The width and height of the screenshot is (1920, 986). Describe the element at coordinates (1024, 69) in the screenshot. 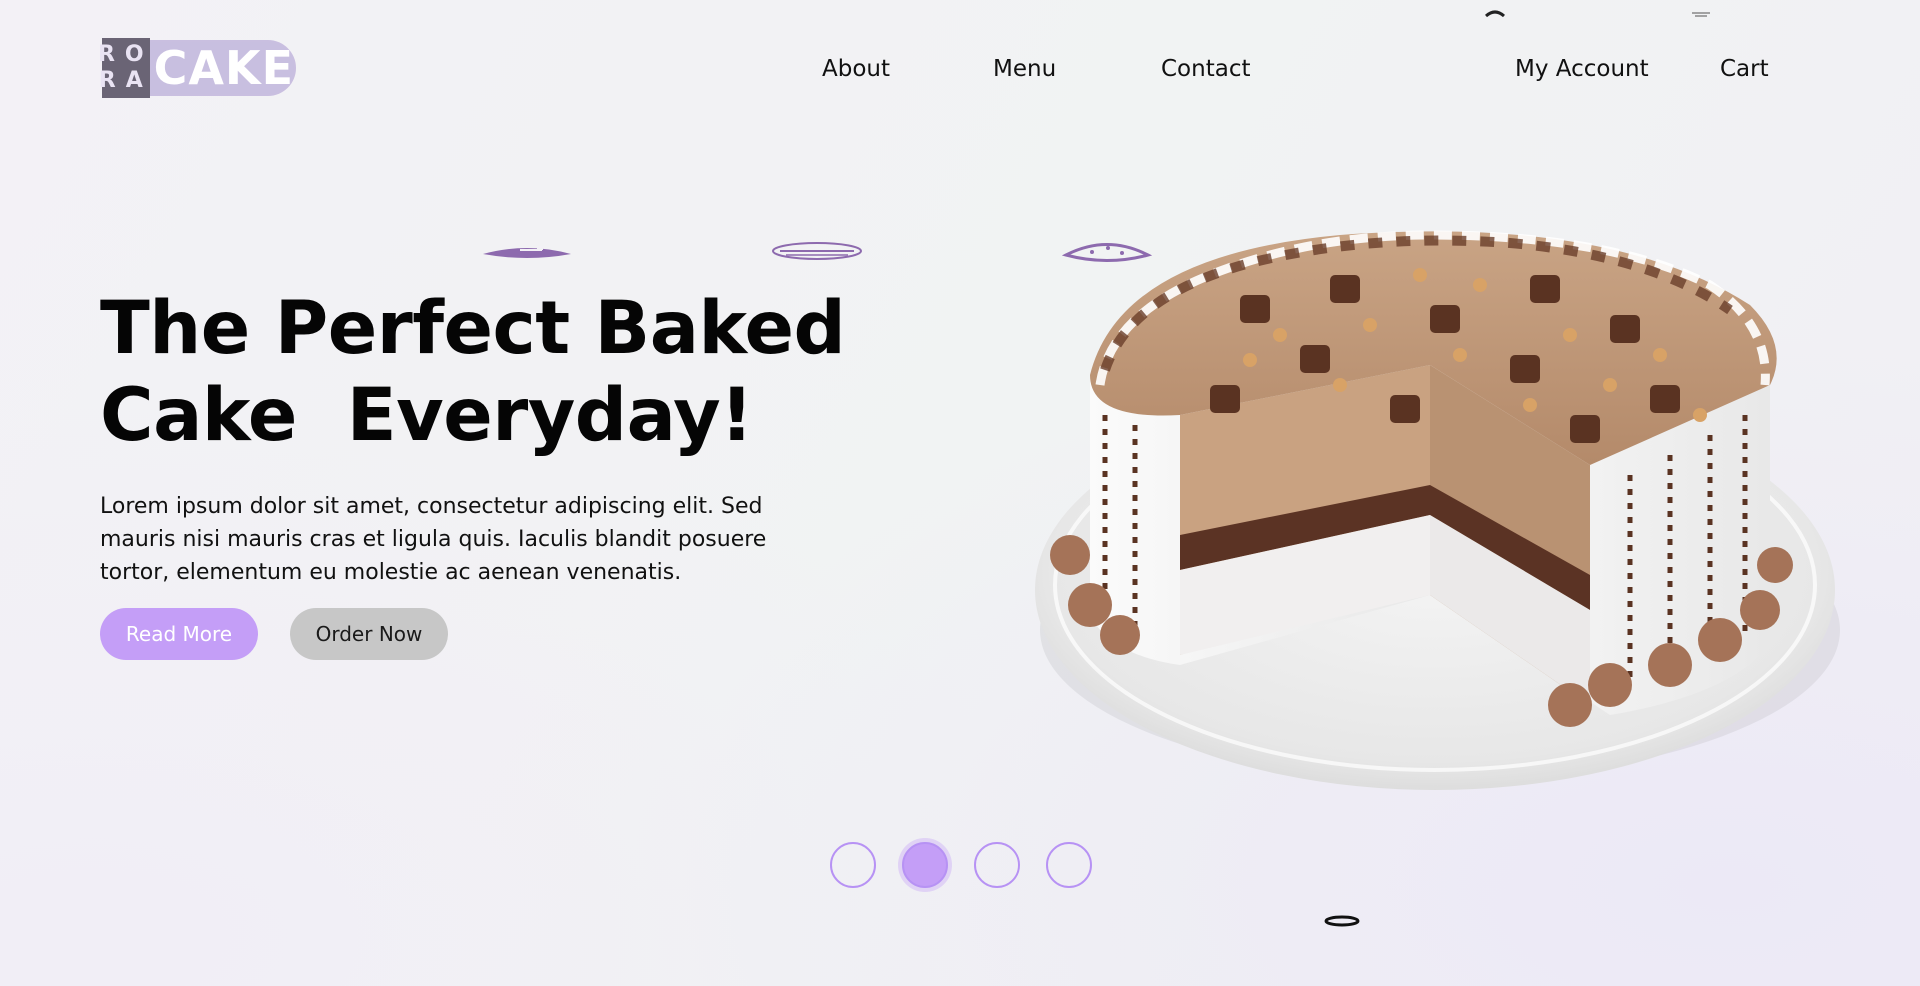

I see `nav-menu-link: Menu` at that location.